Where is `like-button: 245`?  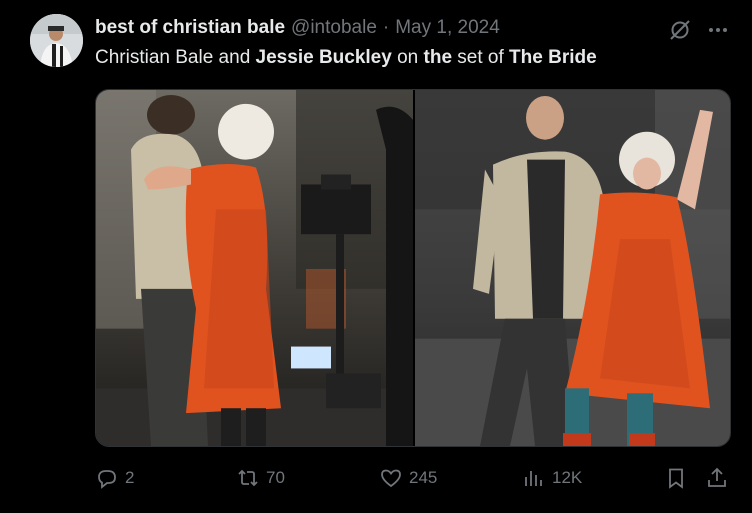 like-button: 245 is located at coordinates (408, 478).